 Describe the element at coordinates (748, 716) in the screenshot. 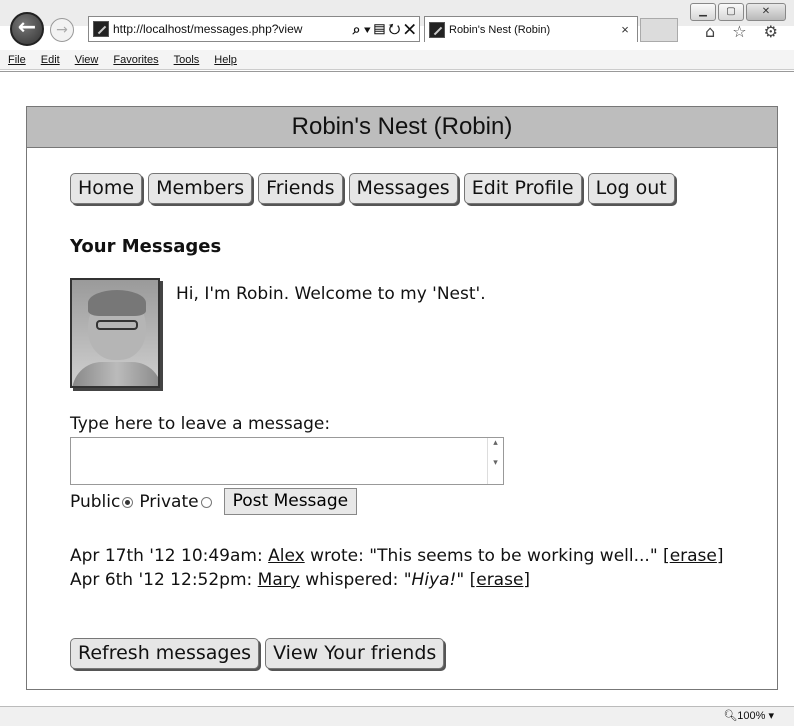

I see `zoom-level: 🔍︎100% ▾` at that location.